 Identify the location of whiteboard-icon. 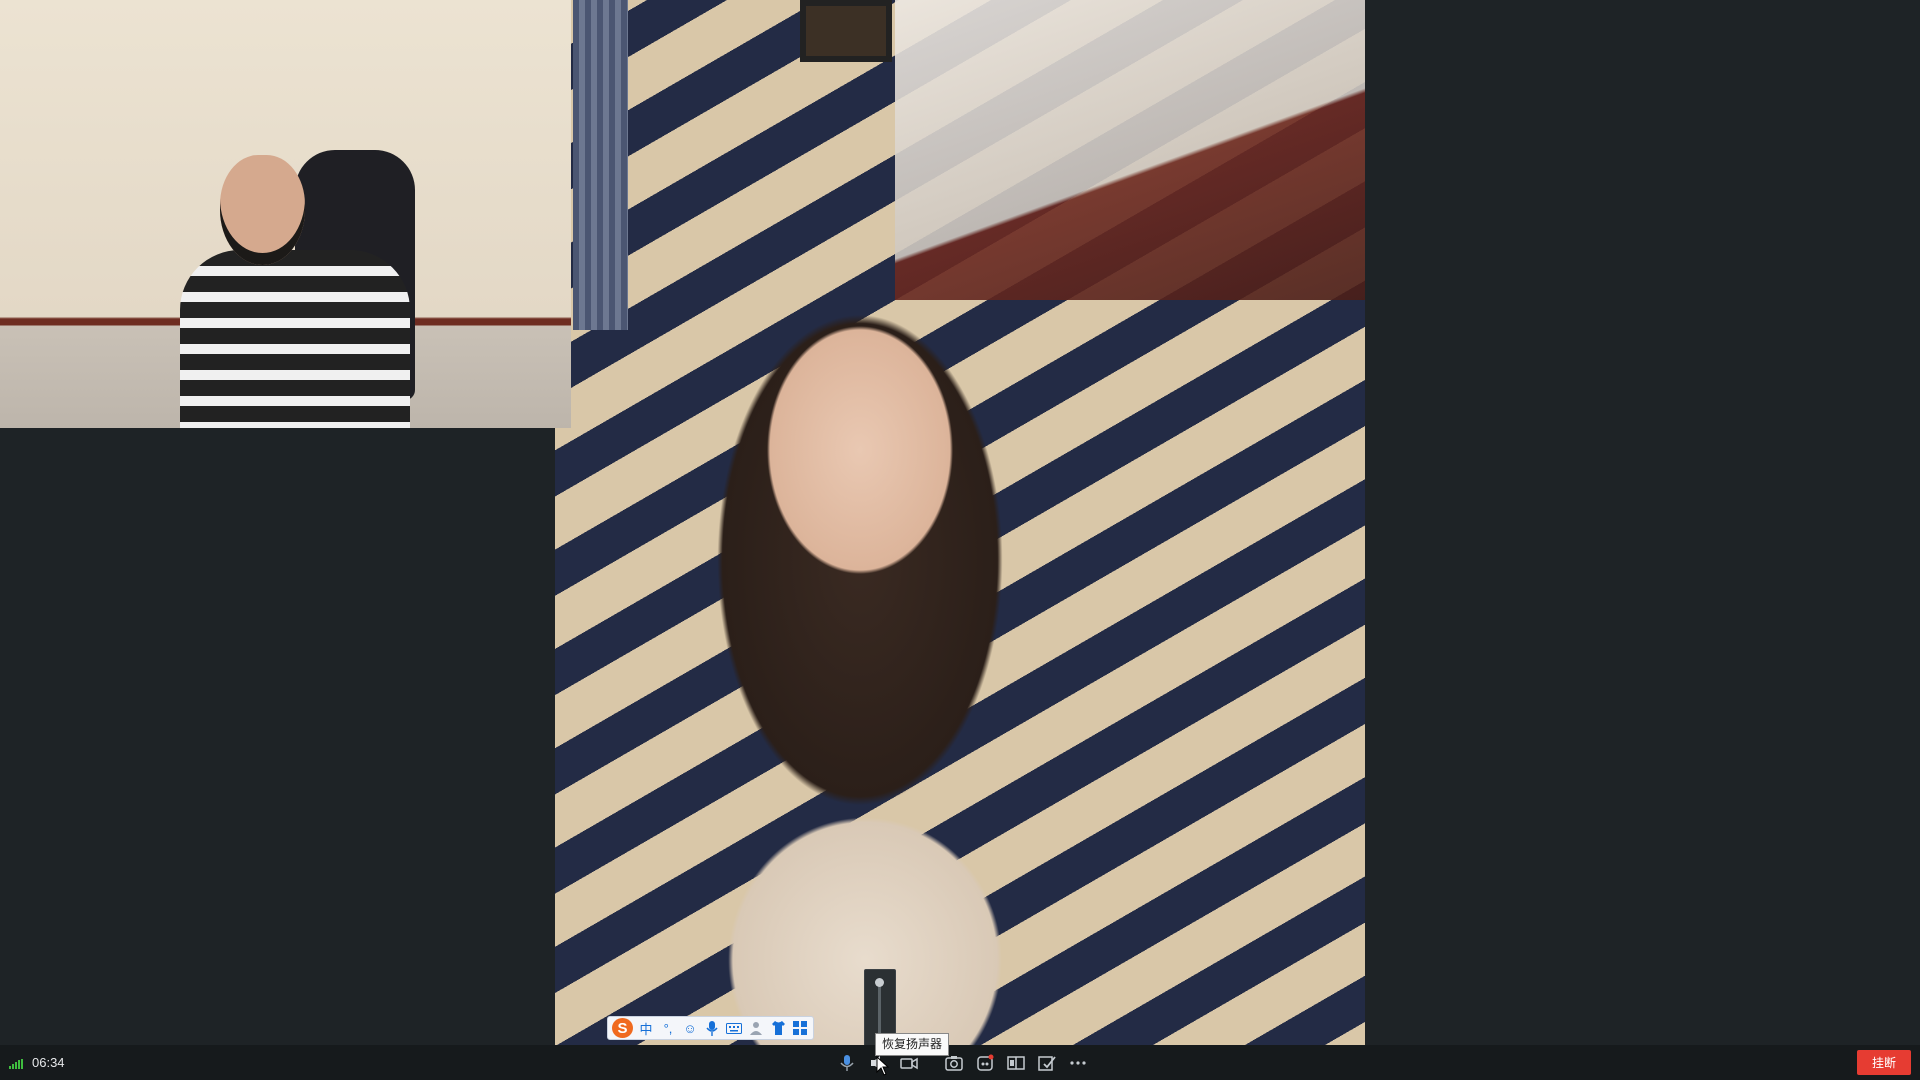
(1047, 1063).